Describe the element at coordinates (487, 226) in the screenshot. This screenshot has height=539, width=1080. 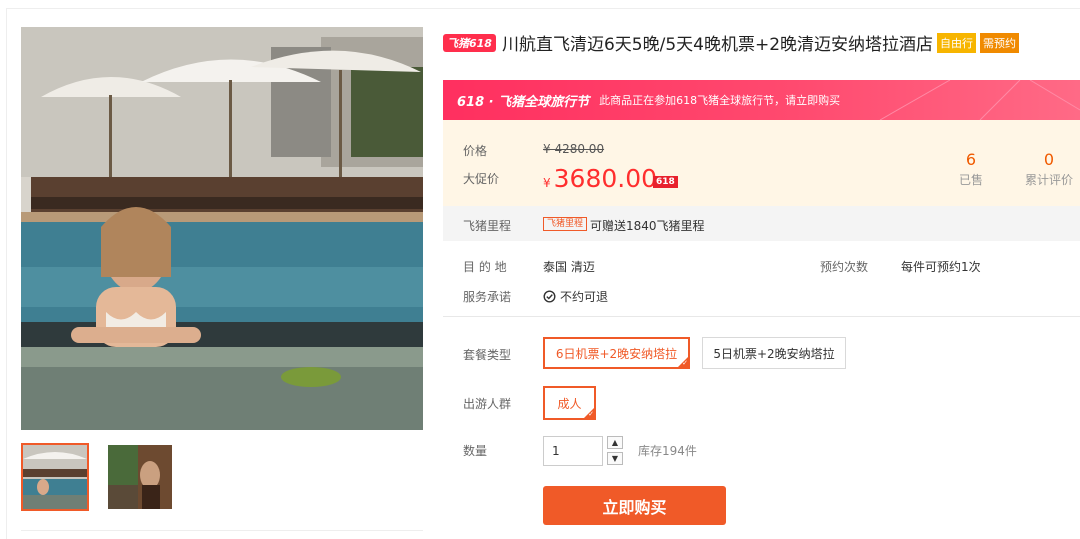
I see `miles-label: 飞猪里程` at that location.